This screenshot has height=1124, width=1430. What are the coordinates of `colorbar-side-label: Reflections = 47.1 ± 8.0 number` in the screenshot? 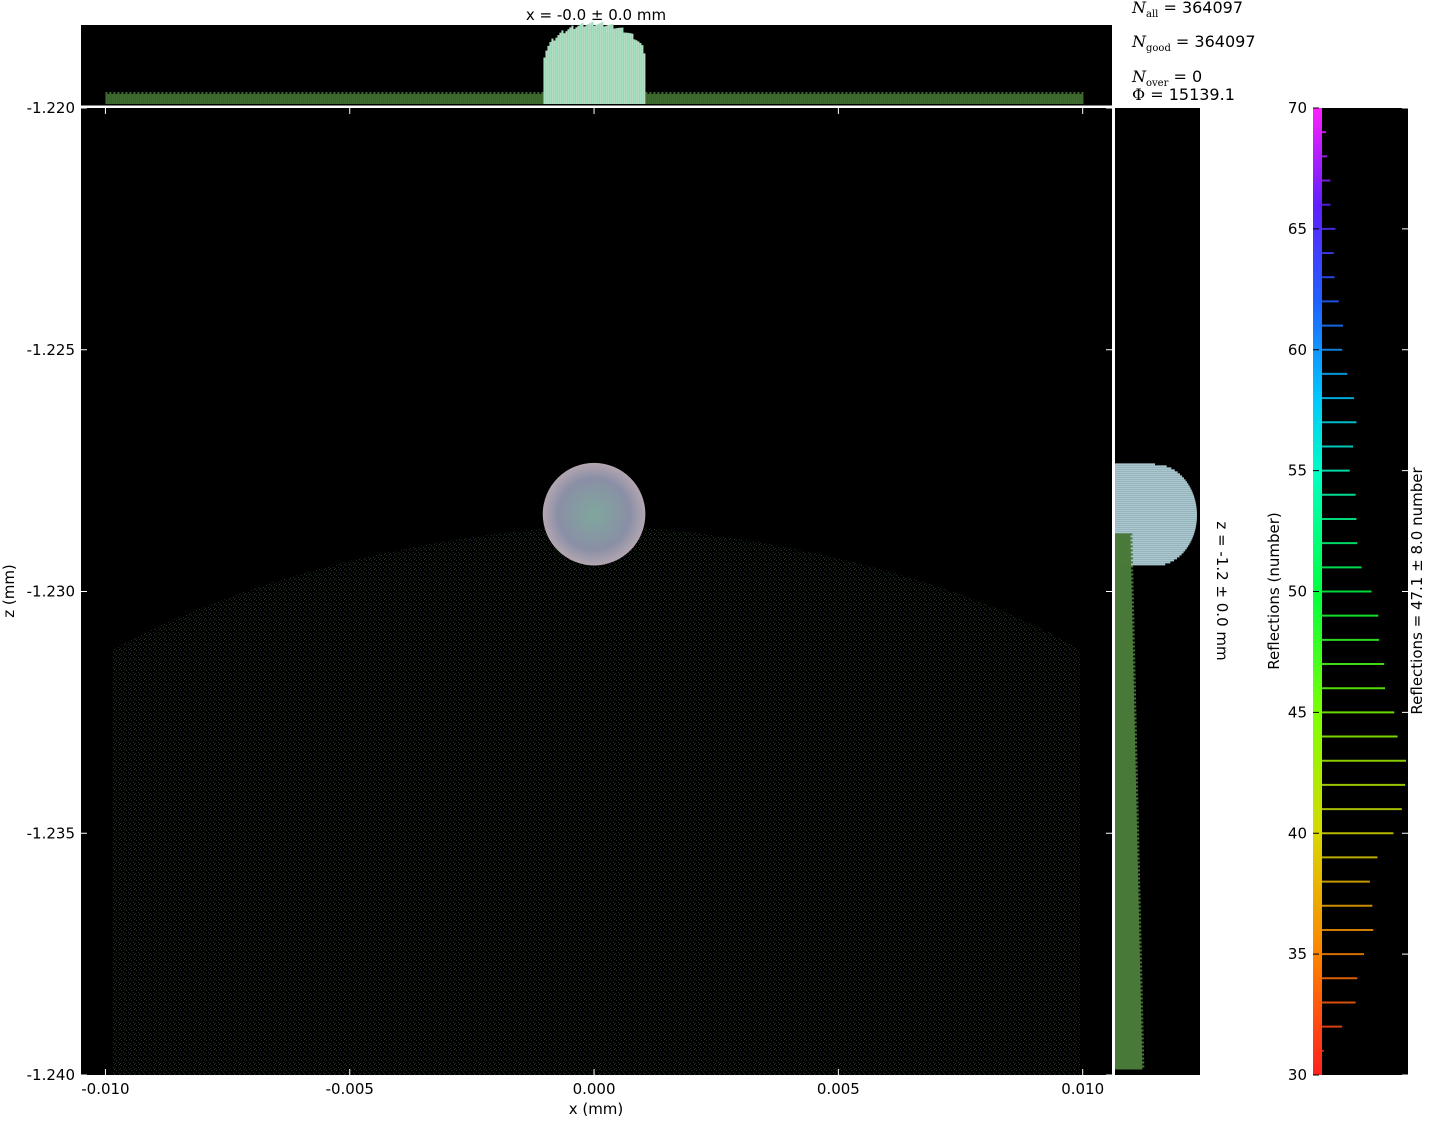 It's located at (1417, 591).